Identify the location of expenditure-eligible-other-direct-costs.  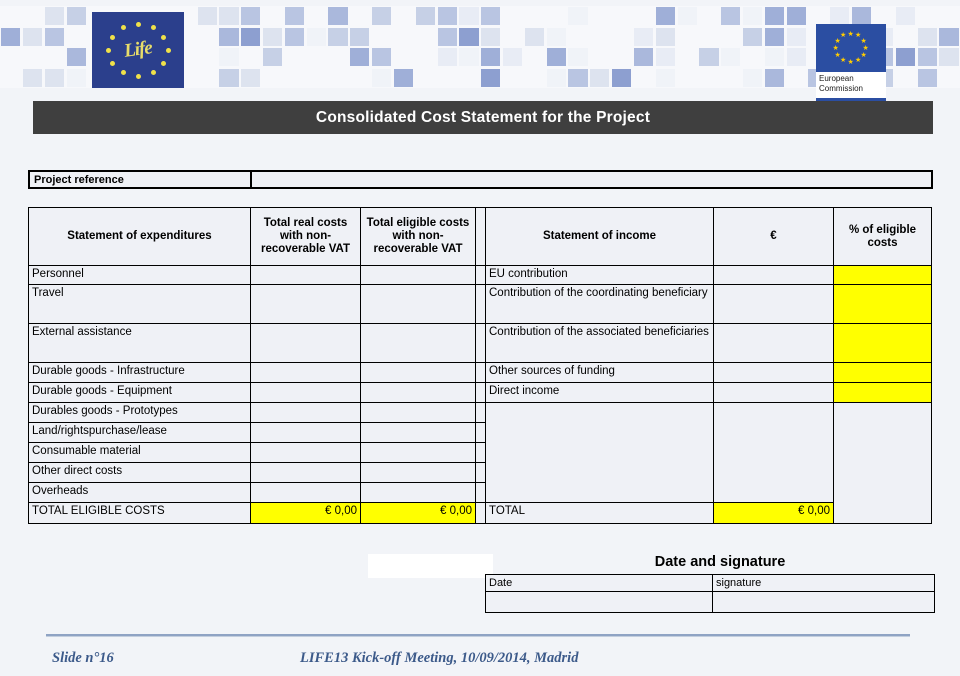
(418, 472).